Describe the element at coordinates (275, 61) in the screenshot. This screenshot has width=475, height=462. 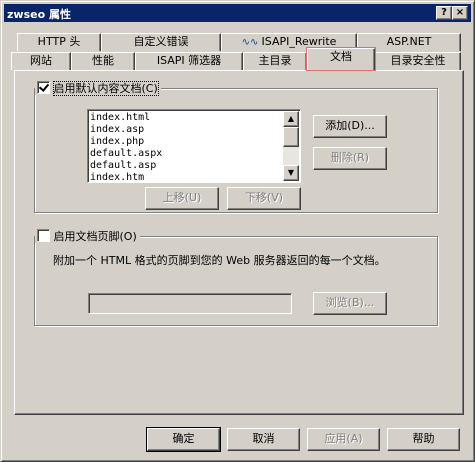
I see `tab-home-directory: 主目录` at that location.